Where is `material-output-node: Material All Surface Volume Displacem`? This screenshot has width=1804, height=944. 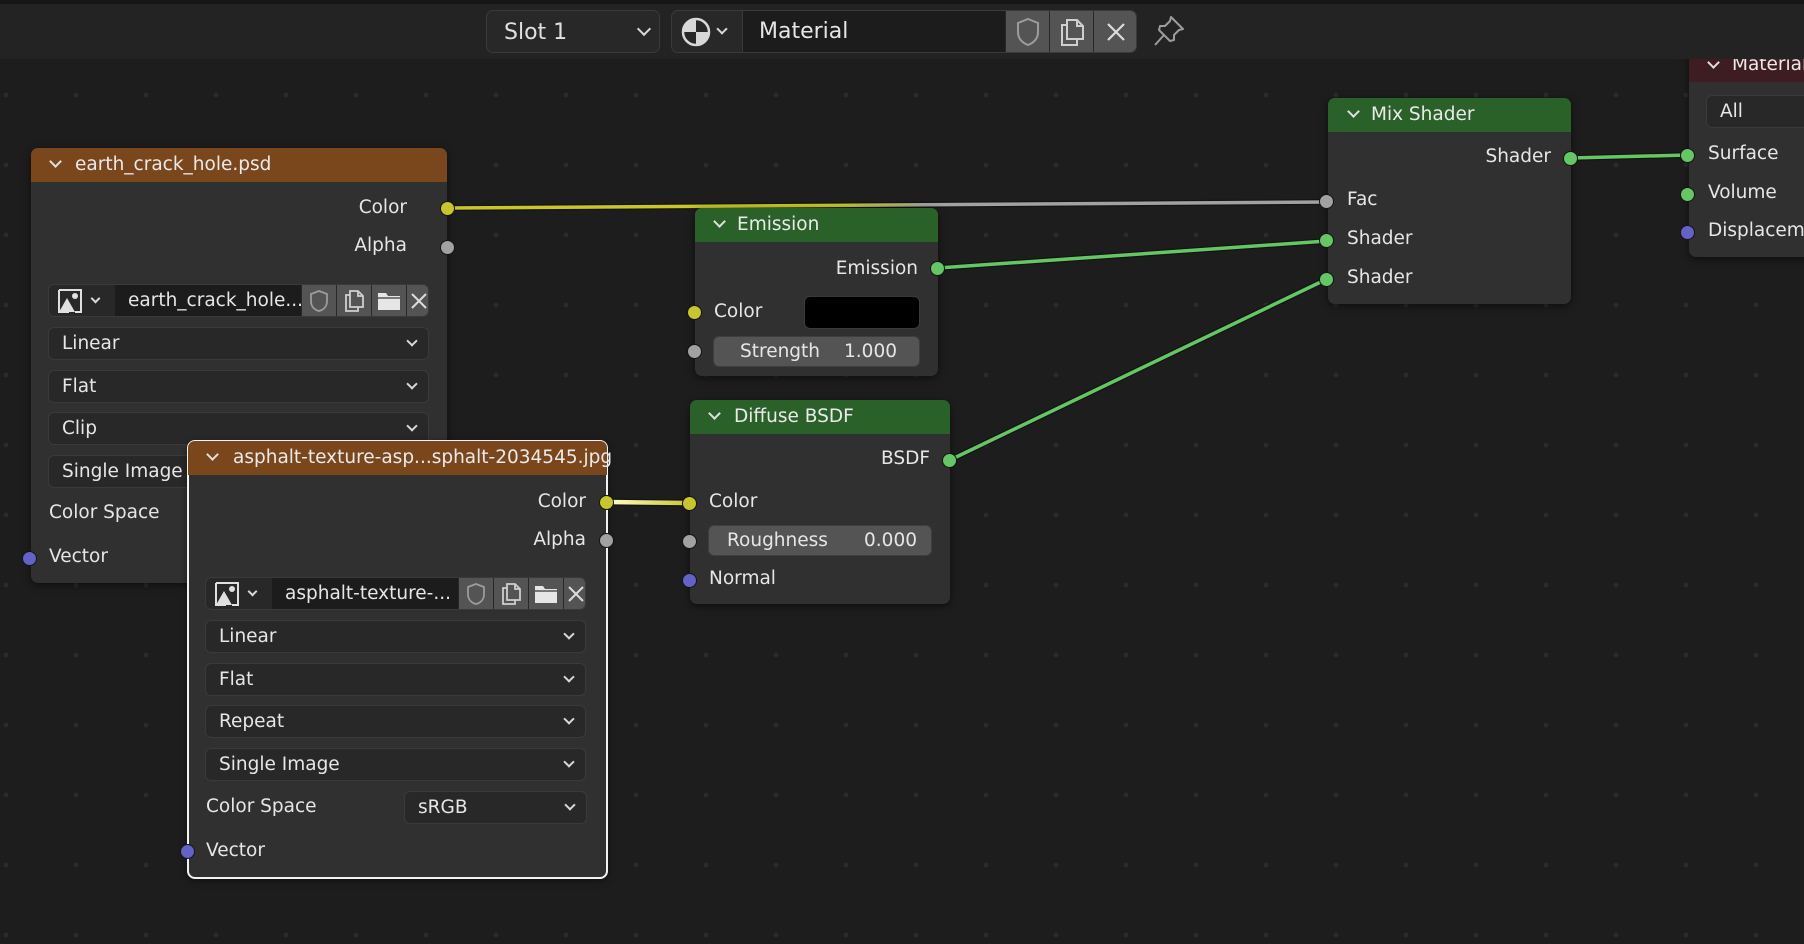
material-output-node: Material All Surface Volume Displacem is located at coordinates (1746, 152).